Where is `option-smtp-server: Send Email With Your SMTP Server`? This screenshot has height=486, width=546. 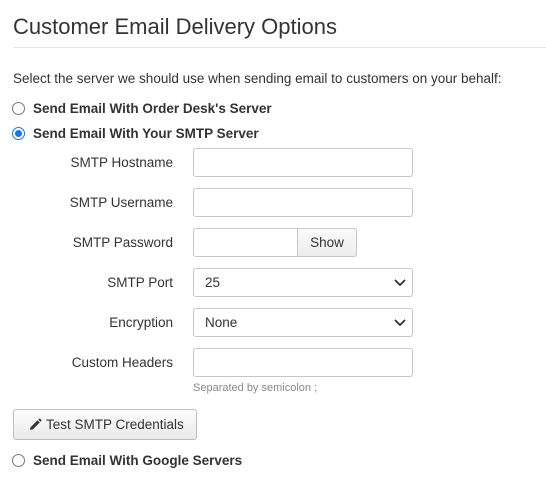 option-smtp-server: Send Email With Your SMTP Server is located at coordinates (135, 133).